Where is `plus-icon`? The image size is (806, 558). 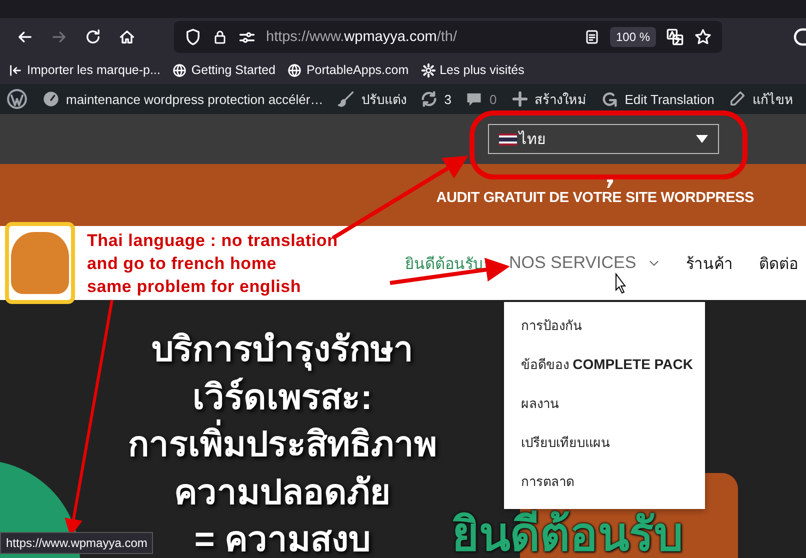
plus-icon is located at coordinates (519, 99).